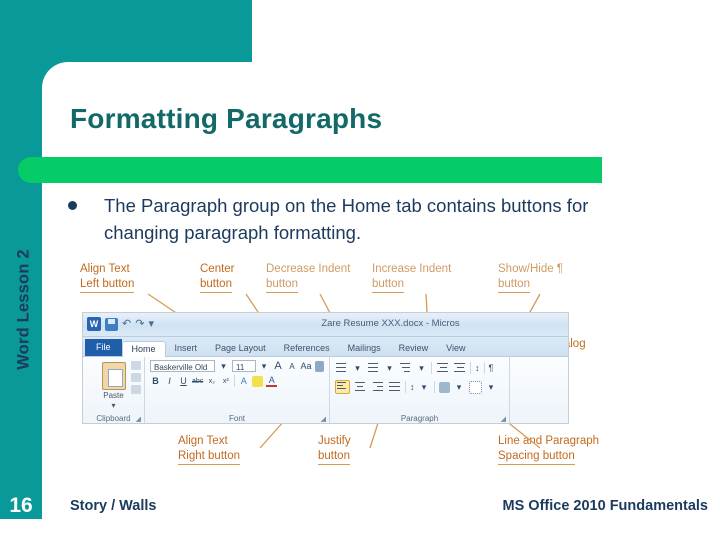 The height and width of the screenshot is (540, 720). Describe the element at coordinates (444, 387) in the screenshot. I see `shading-icon` at that location.